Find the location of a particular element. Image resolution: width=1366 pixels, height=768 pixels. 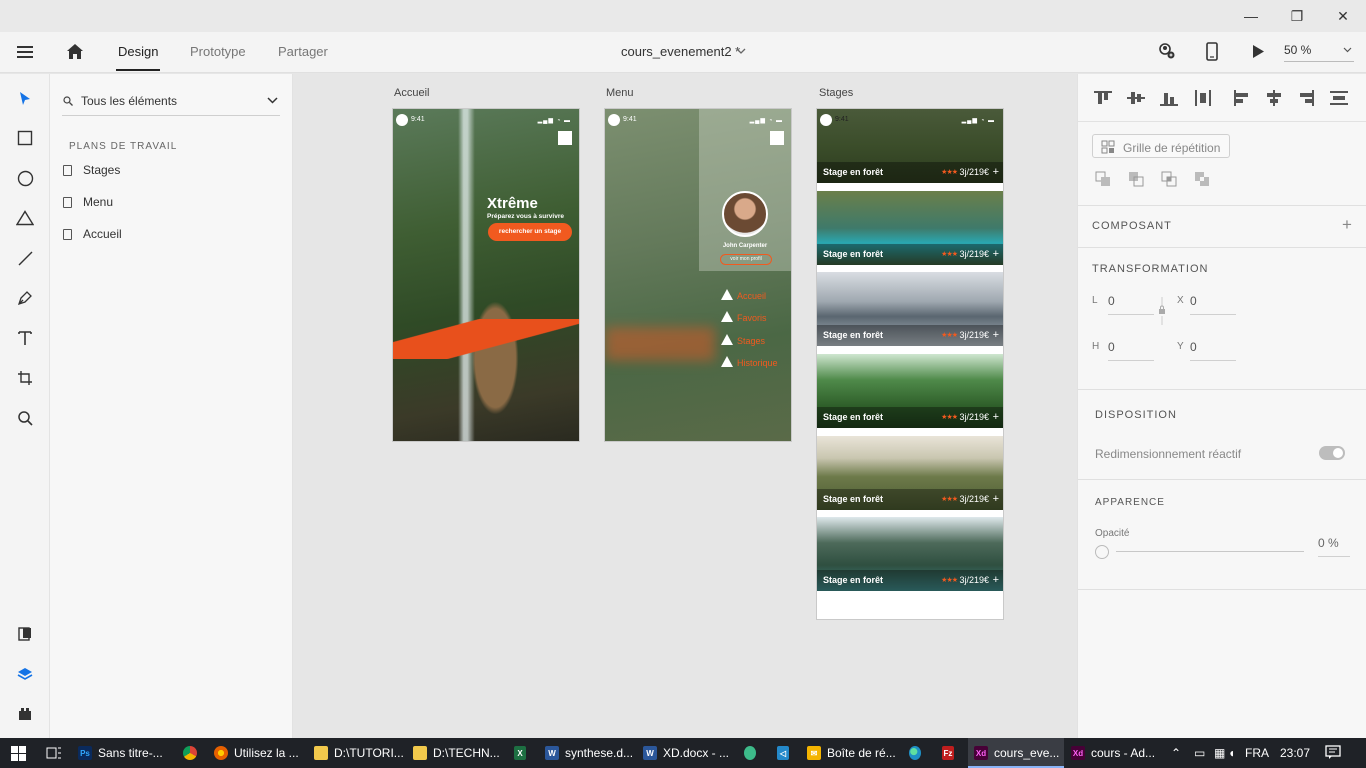

view-profile-button: voir mon profil is located at coordinates (746, 259).